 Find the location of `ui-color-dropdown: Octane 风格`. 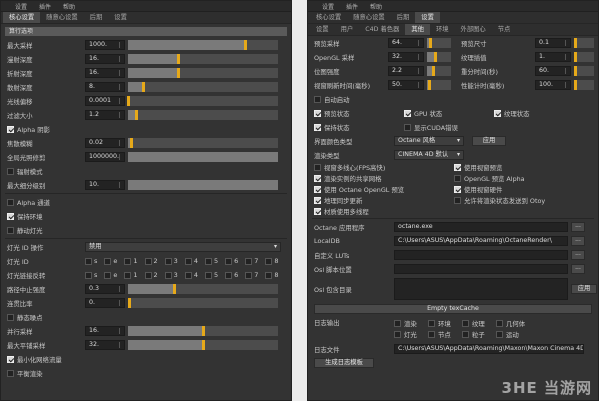

ui-color-dropdown: Octane 风格 is located at coordinates (429, 141).